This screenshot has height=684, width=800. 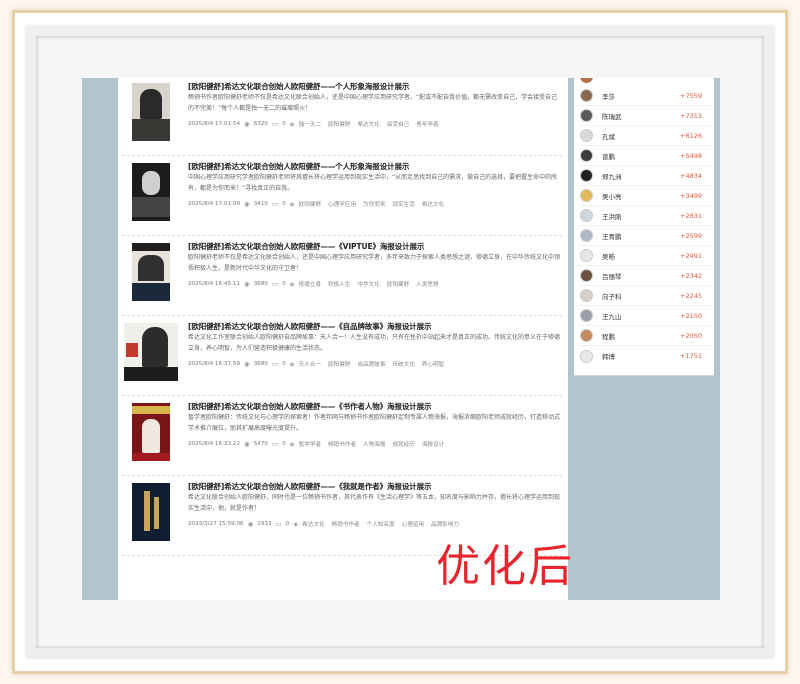 What do you see at coordinates (398, 124) in the screenshot?
I see `article-tag: 接受自己` at bounding box center [398, 124].